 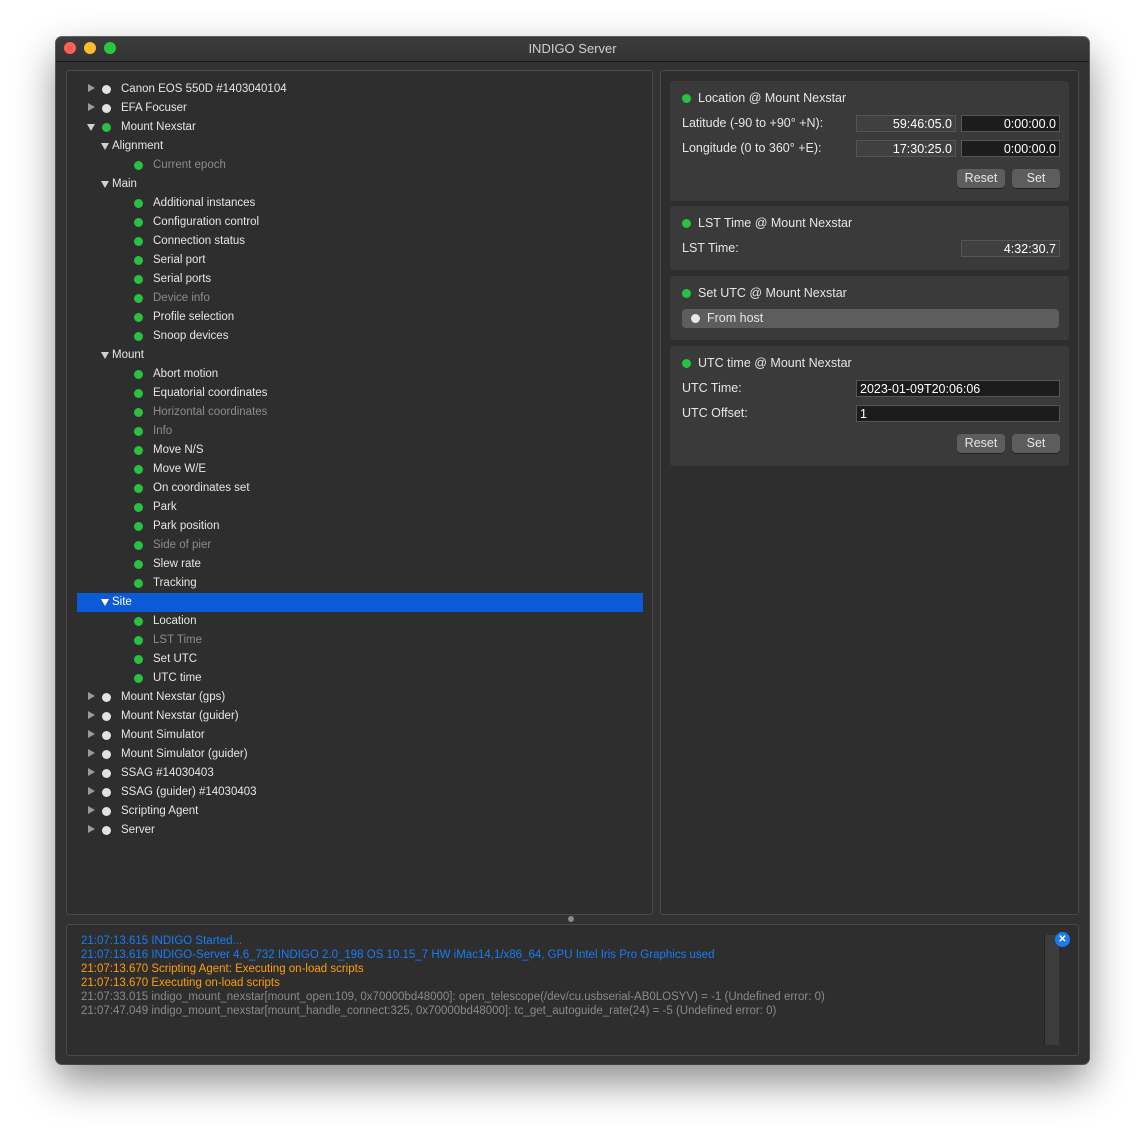 What do you see at coordinates (753, 123) in the screenshot?
I see `latitude-label: Latitude (-90 to +90° +N):` at bounding box center [753, 123].